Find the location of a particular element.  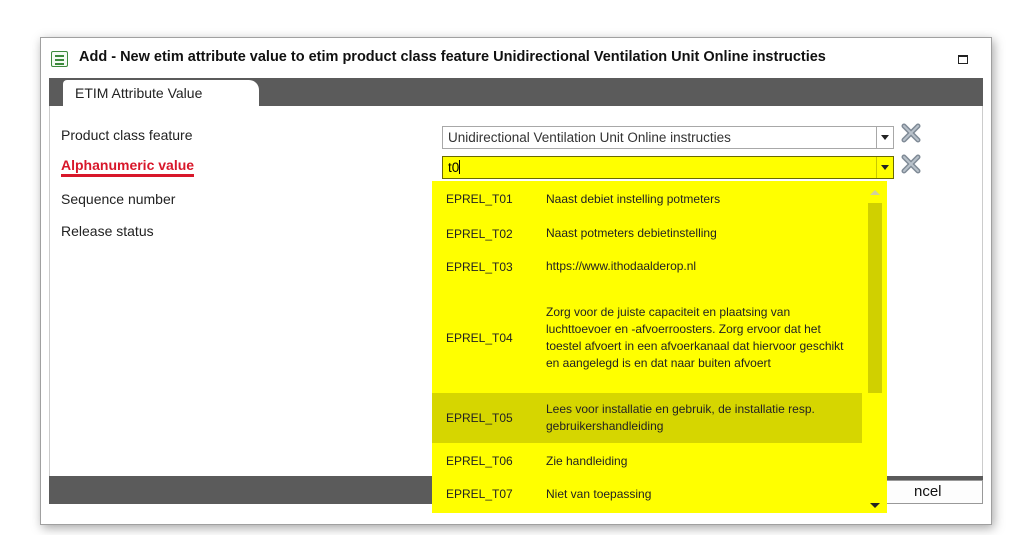

option-code: EPREL_T02 is located at coordinates (479, 233).